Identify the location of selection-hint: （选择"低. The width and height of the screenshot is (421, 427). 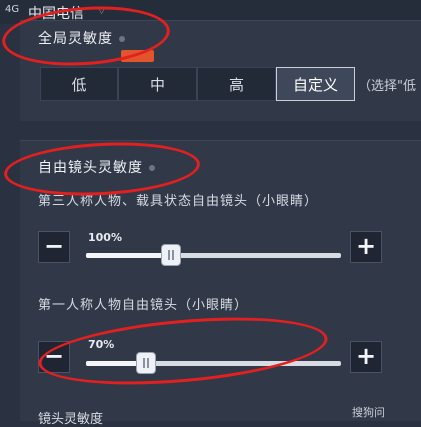
(387, 86).